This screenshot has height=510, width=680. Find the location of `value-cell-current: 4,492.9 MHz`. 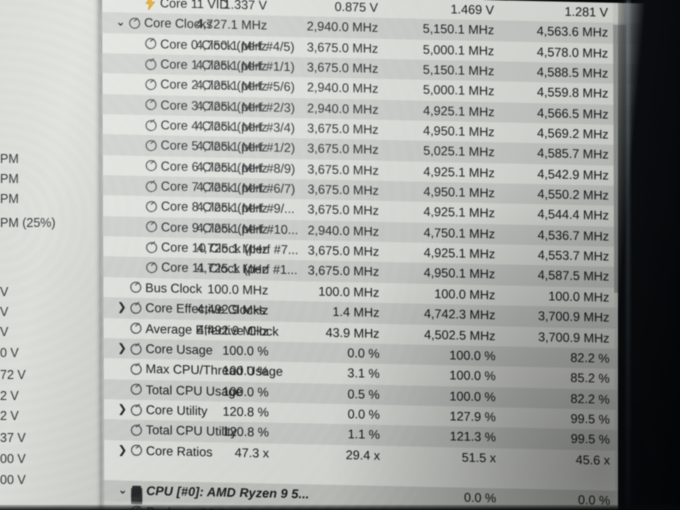

value-cell-current: 4,492.9 MHz is located at coordinates (232, 310).